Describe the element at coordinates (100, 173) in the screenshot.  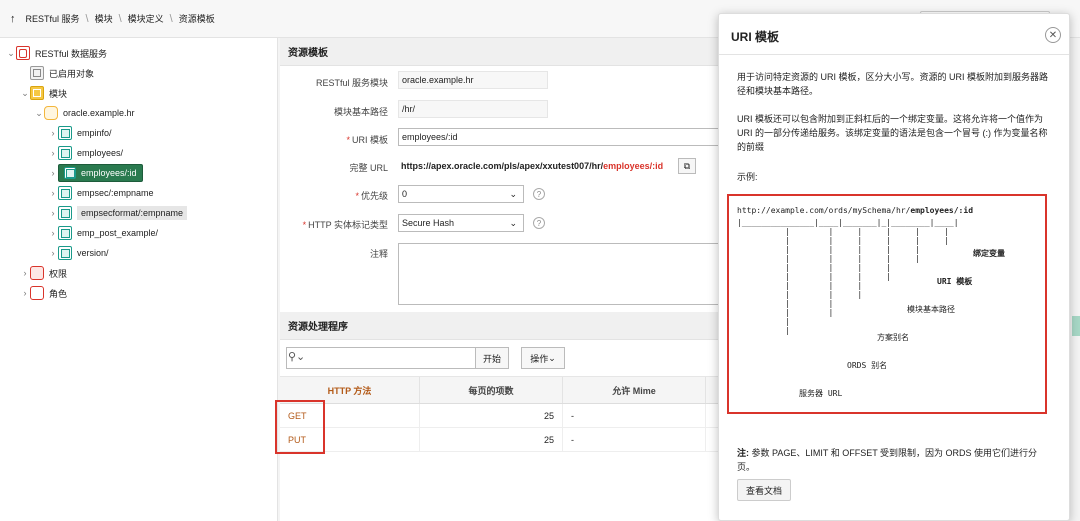
I see `selected-node: employees/:id` at that location.